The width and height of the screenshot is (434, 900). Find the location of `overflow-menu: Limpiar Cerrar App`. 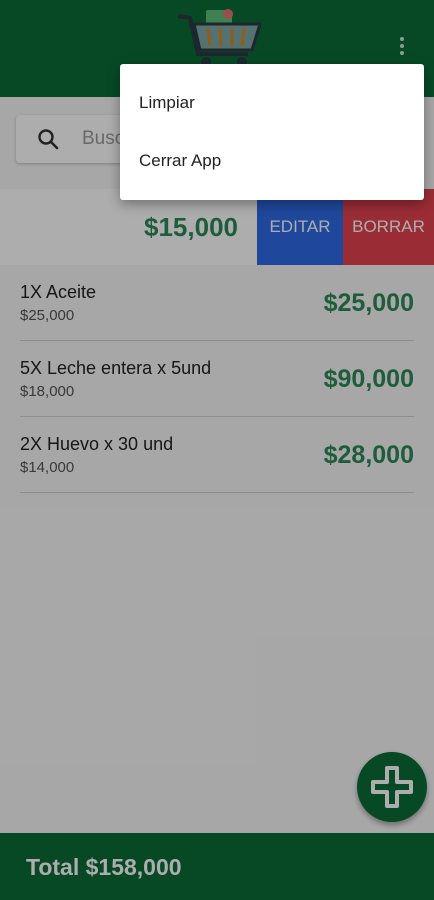

overflow-menu: Limpiar Cerrar App is located at coordinates (272, 132).